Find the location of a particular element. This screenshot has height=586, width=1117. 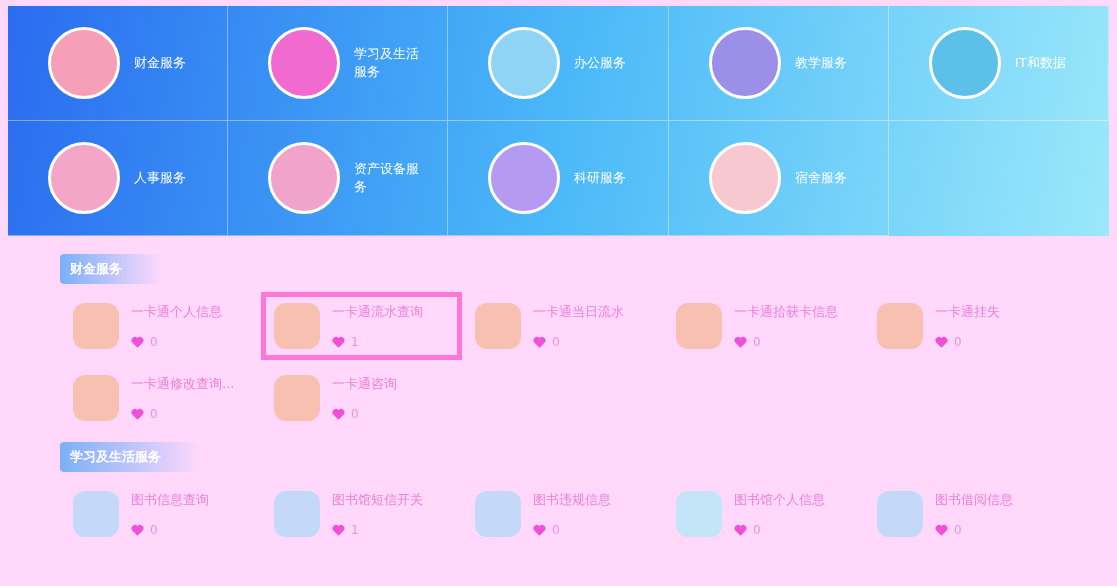

service-item: 图书馆短信开关 1 is located at coordinates (361, 514).